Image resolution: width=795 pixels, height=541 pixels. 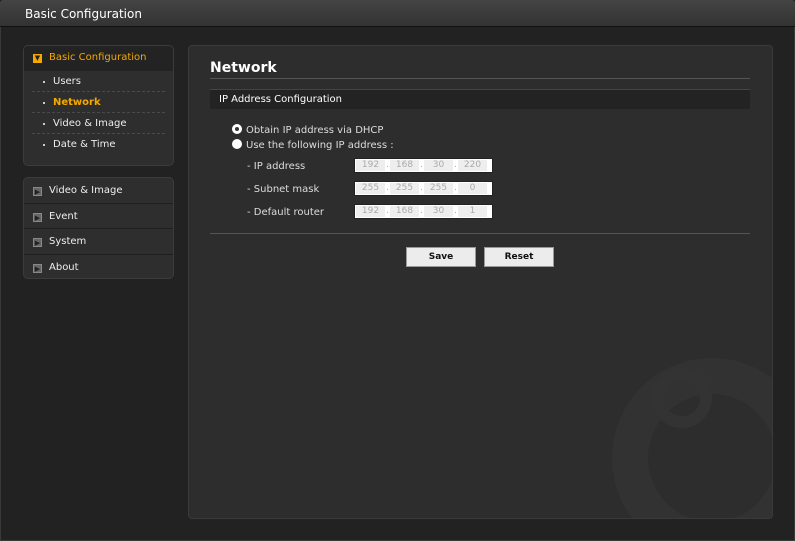 What do you see at coordinates (237, 144) in the screenshot?
I see `radio-button` at bounding box center [237, 144].